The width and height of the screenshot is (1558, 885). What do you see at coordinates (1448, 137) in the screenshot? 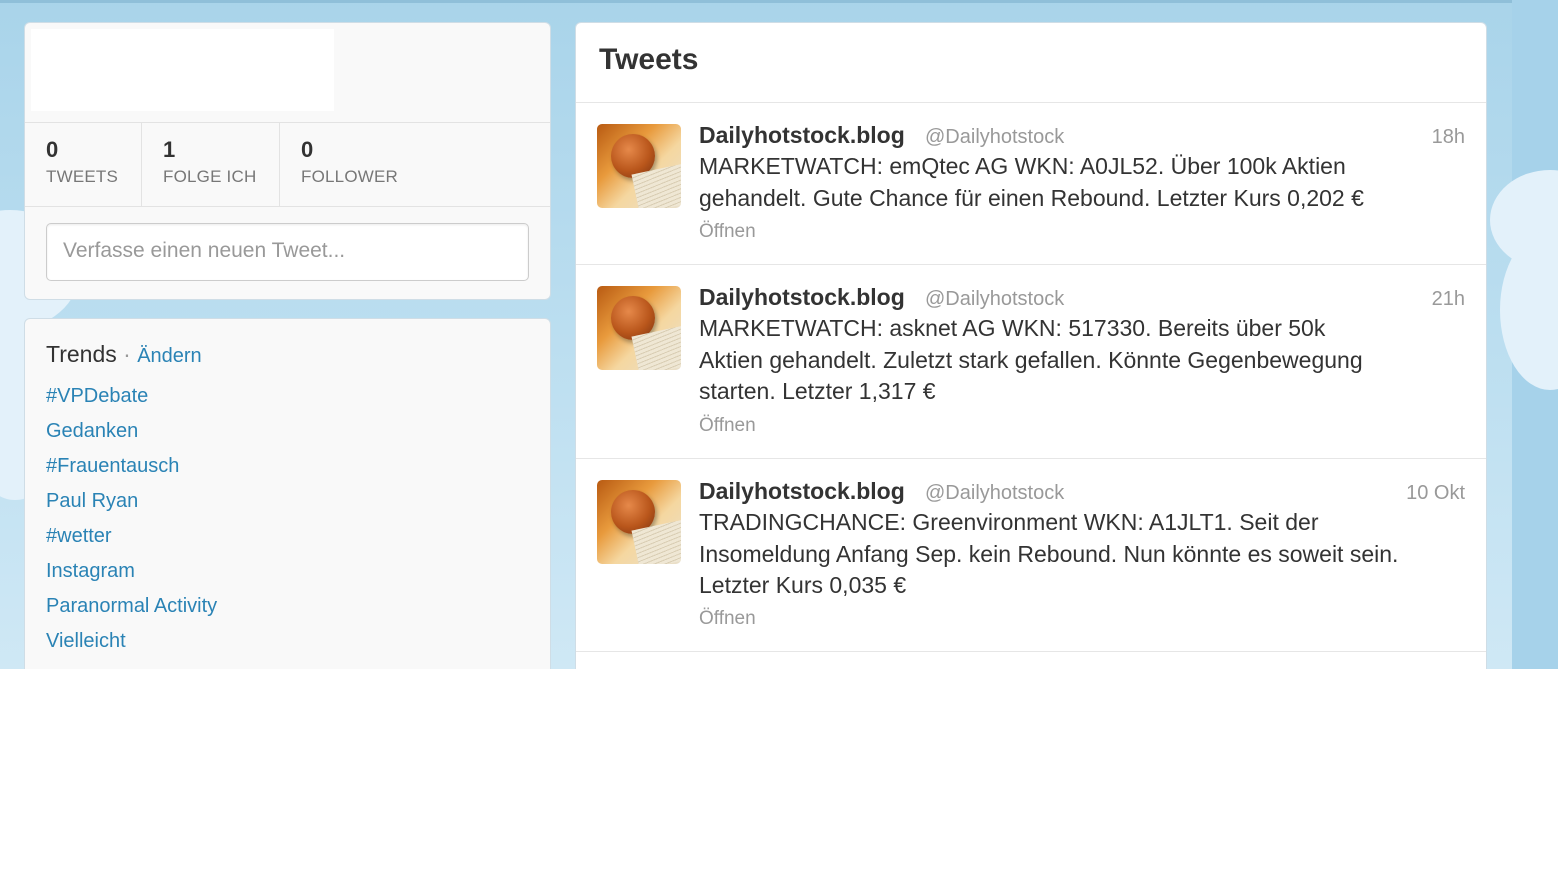
I see `tweet-timestamp: 18h` at bounding box center [1448, 137].